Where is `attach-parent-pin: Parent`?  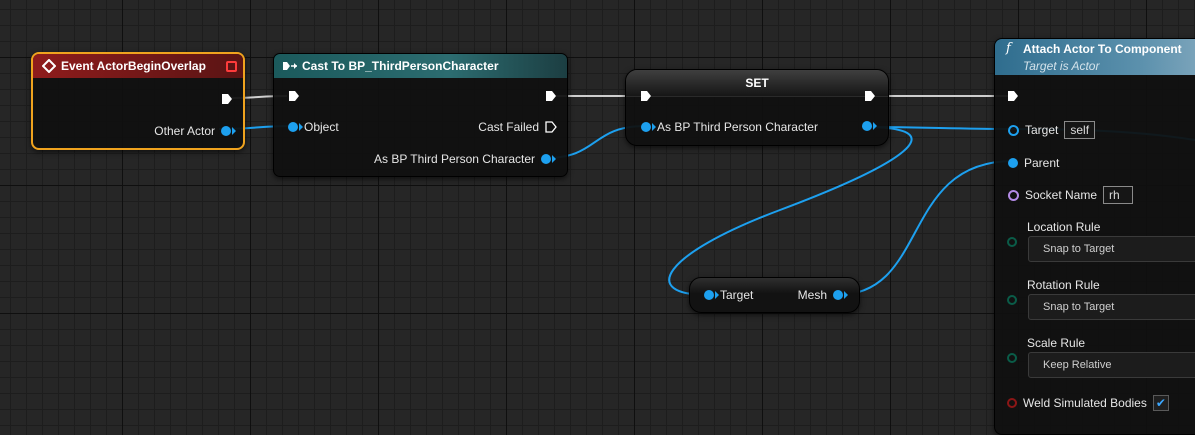 attach-parent-pin: Parent is located at coordinates (1033, 163).